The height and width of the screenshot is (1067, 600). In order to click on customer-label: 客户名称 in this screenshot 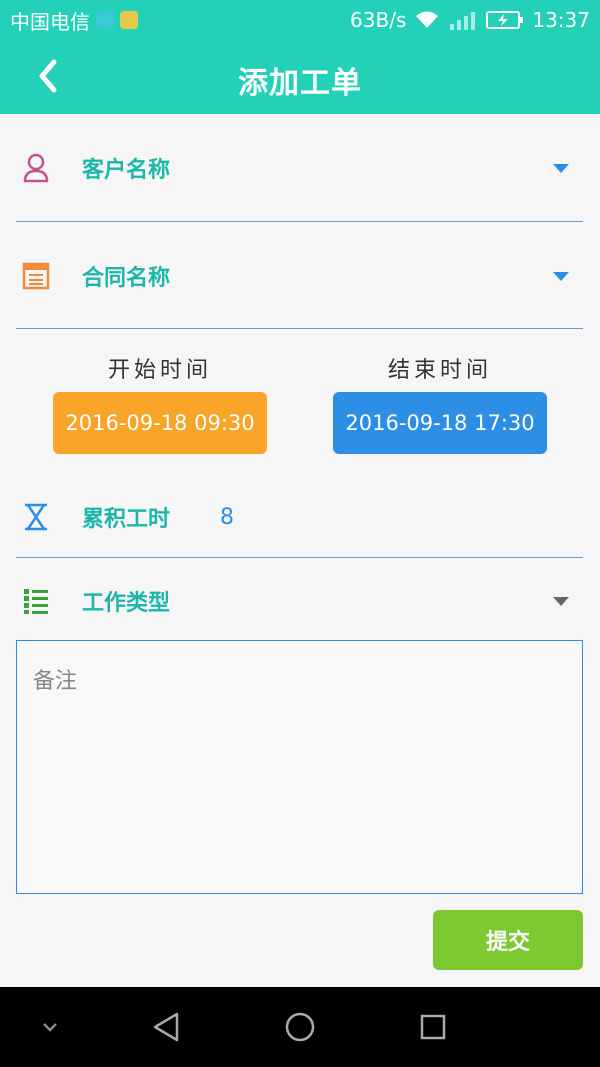, I will do `click(126, 170)`.